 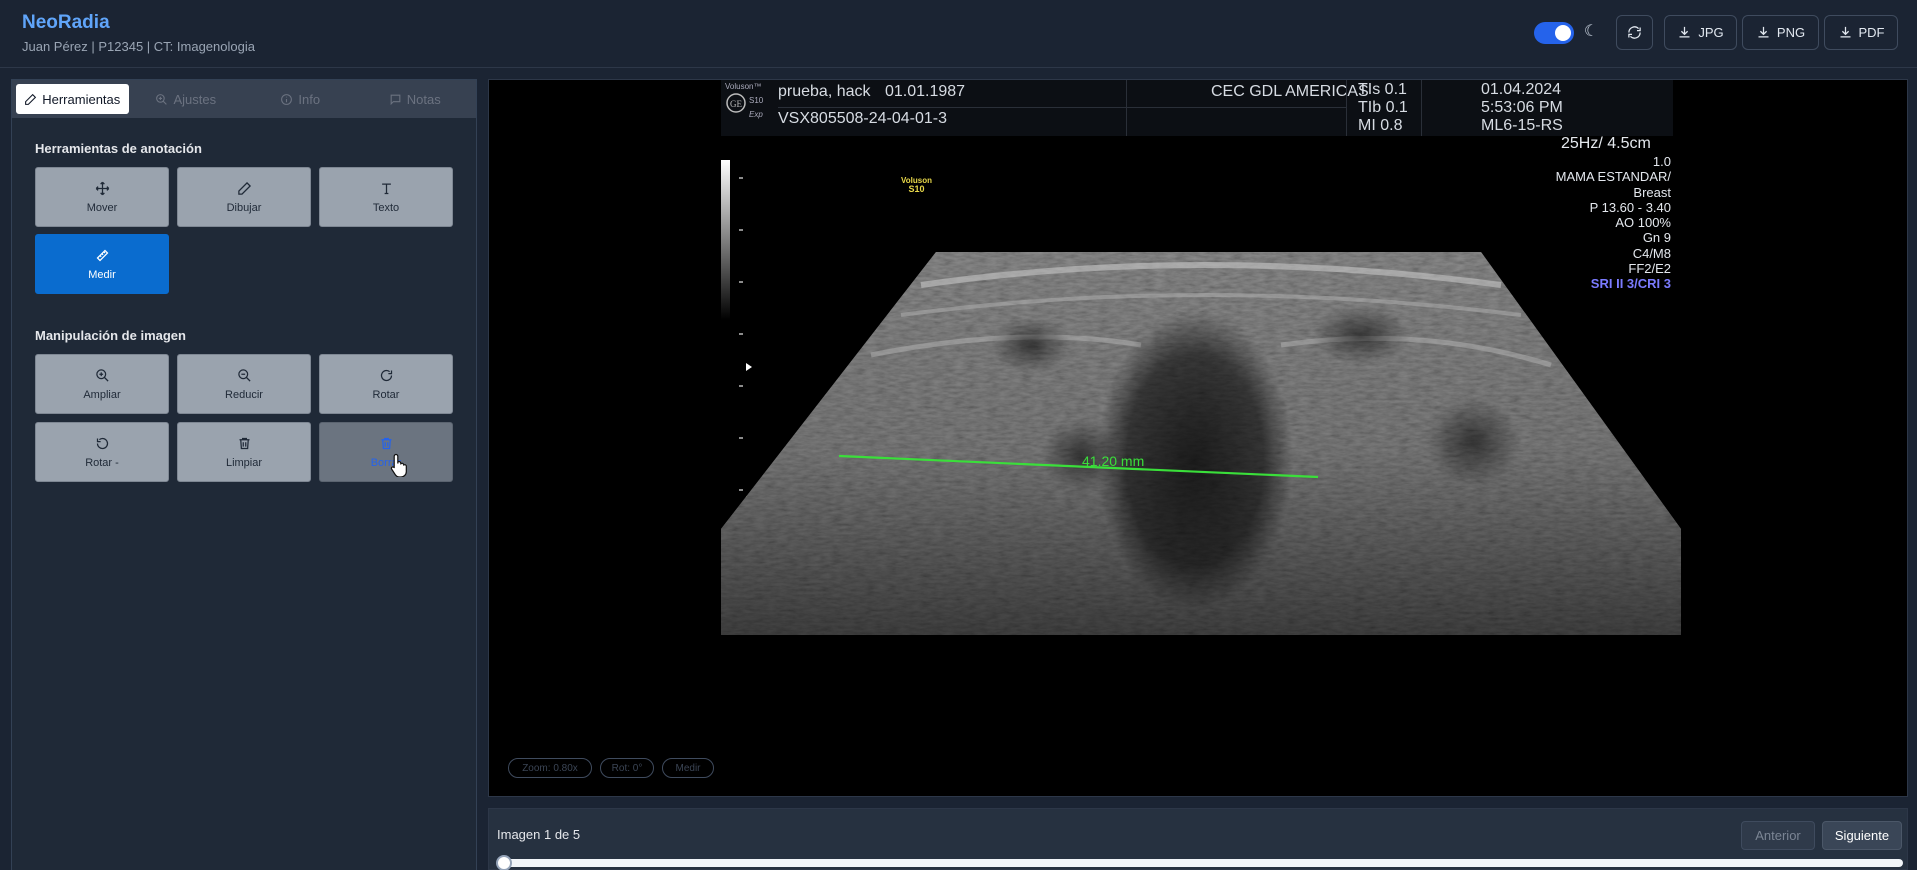 I want to click on tool-label: Rotar -, so click(x=102, y=462).